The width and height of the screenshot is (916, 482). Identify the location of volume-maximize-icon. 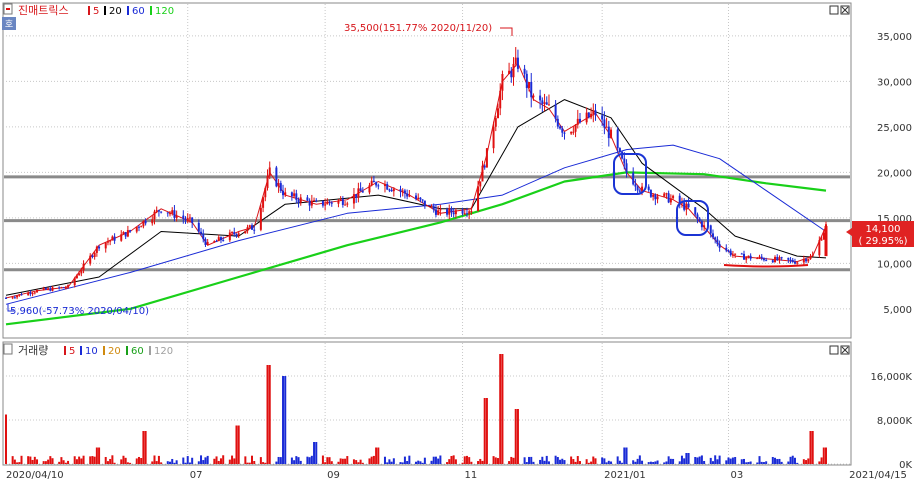
(834, 350).